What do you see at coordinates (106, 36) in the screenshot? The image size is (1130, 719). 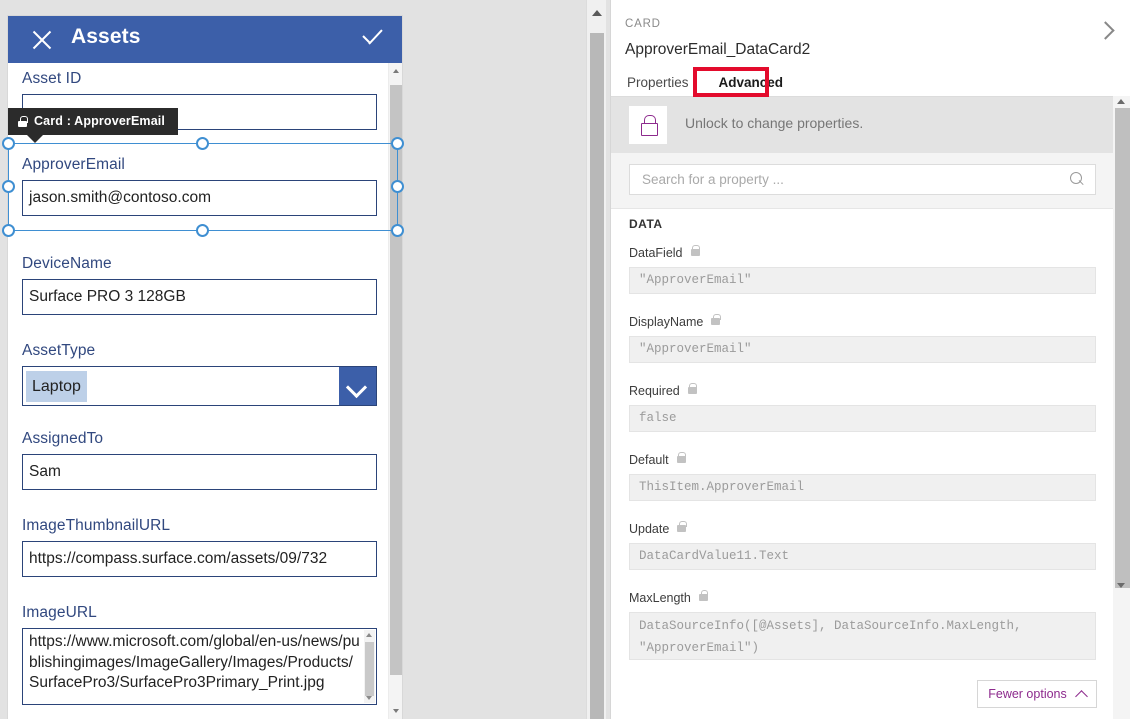 I see `app-title: Assets` at bounding box center [106, 36].